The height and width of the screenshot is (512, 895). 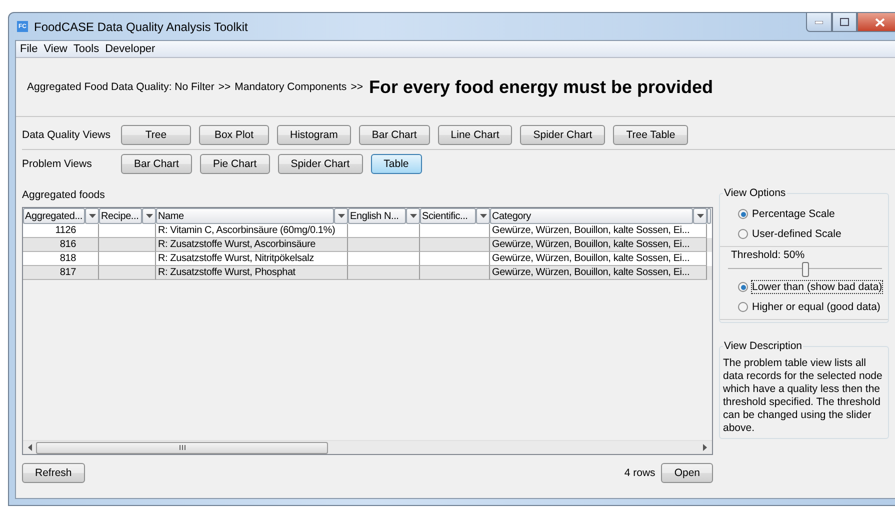 What do you see at coordinates (141, 27) in the screenshot?
I see `window-title: FoodCASE Data Quality Analysis Toolkit` at bounding box center [141, 27].